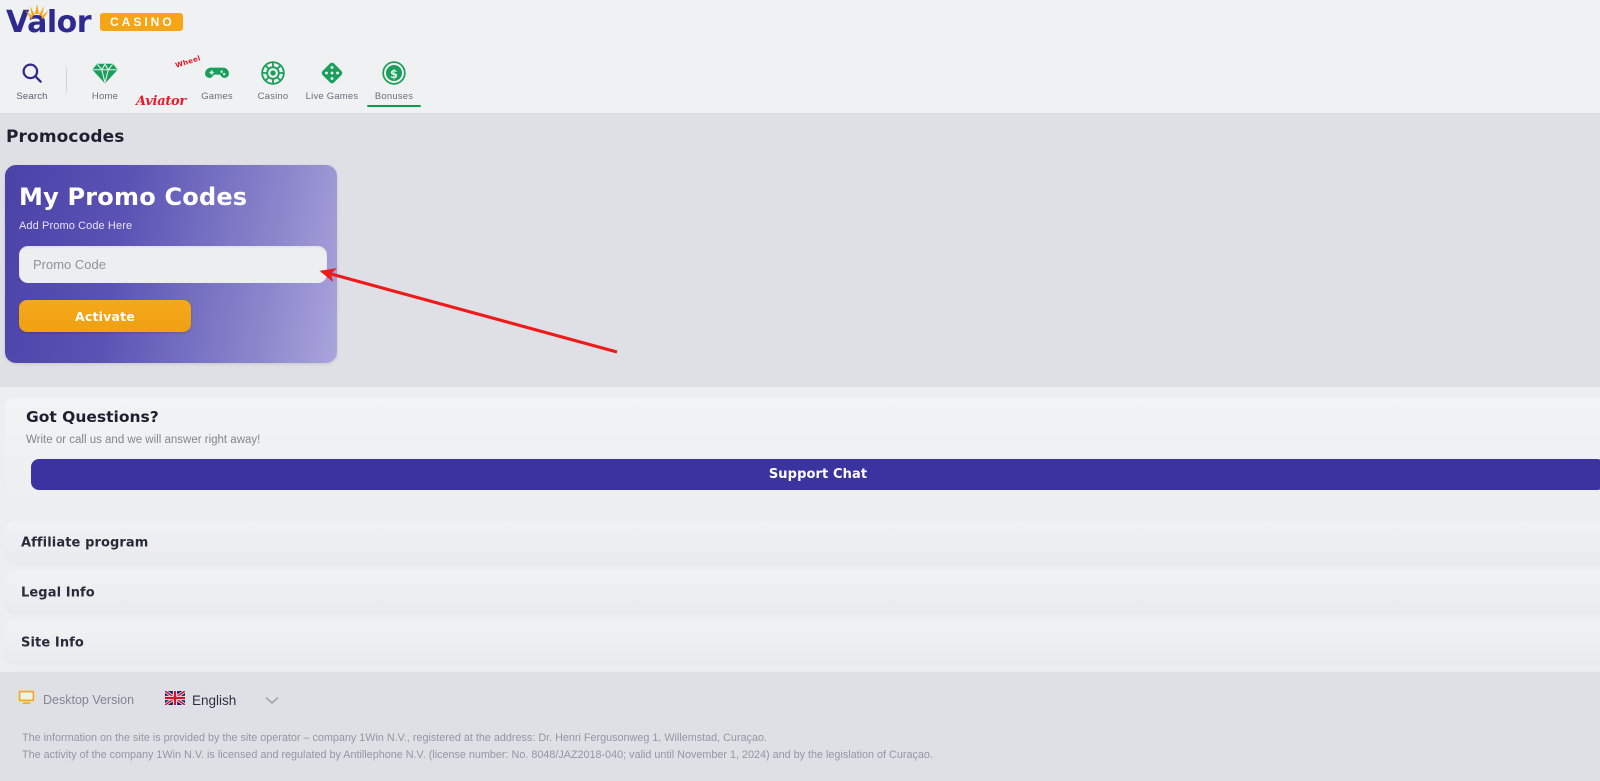  I want to click on search-icon, so click(32, 73).